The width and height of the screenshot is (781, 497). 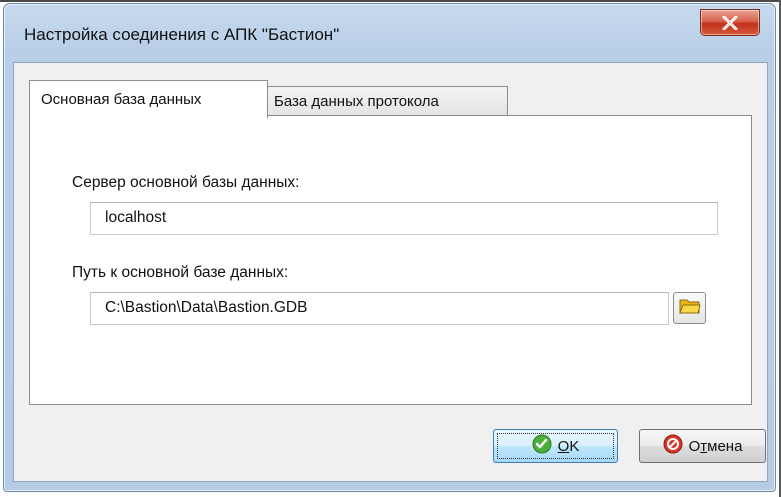 I want to click on ok-button-focus-rect, so click(x=555, y=446).